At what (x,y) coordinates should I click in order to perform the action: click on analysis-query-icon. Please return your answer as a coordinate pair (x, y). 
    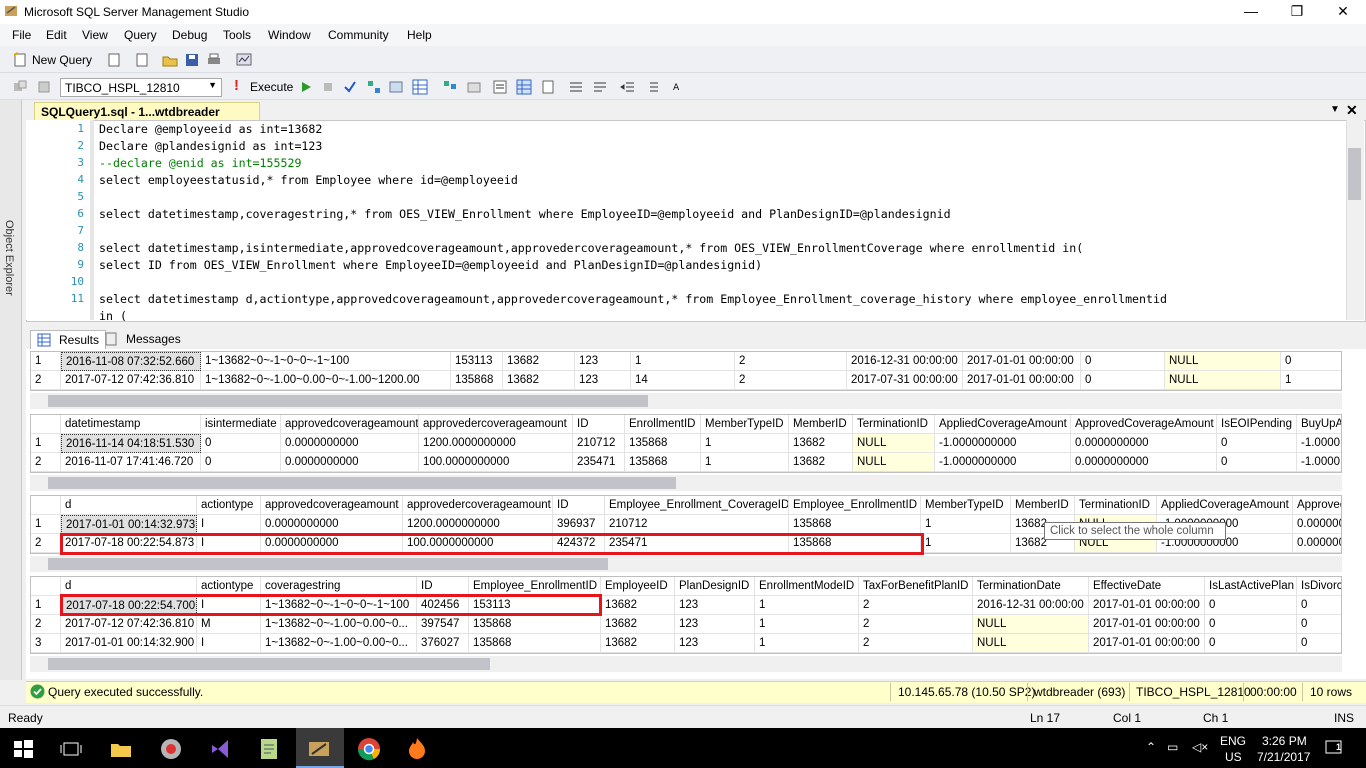
    Looking at the image, I should click on (142, 60).